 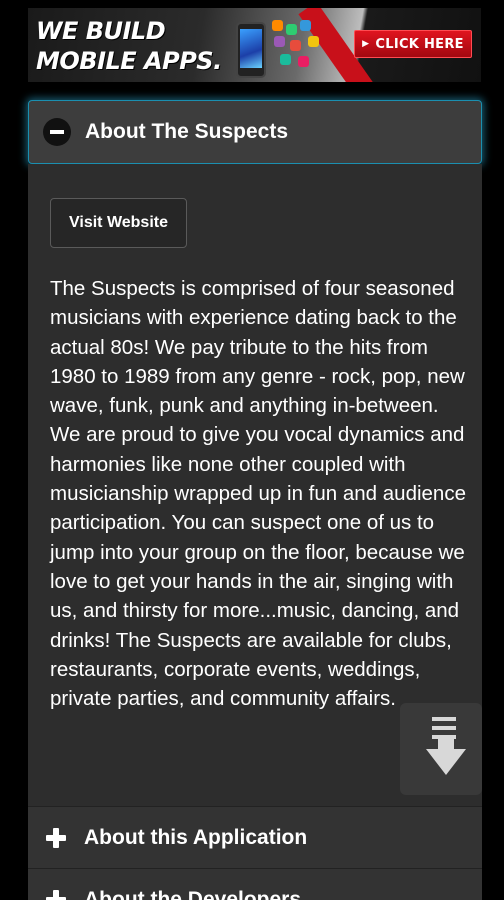 I want to click on scroll-down-button, so click(x=441, y=749).